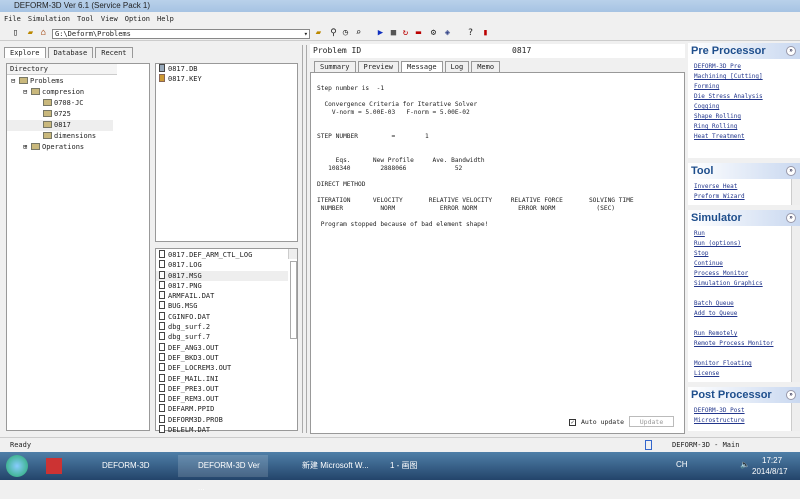 This screenshot has width=800, height=499. Describe the element at coordinates (744, 51) in the screenshot. I see `section-header: Pre Processor »` at that location.